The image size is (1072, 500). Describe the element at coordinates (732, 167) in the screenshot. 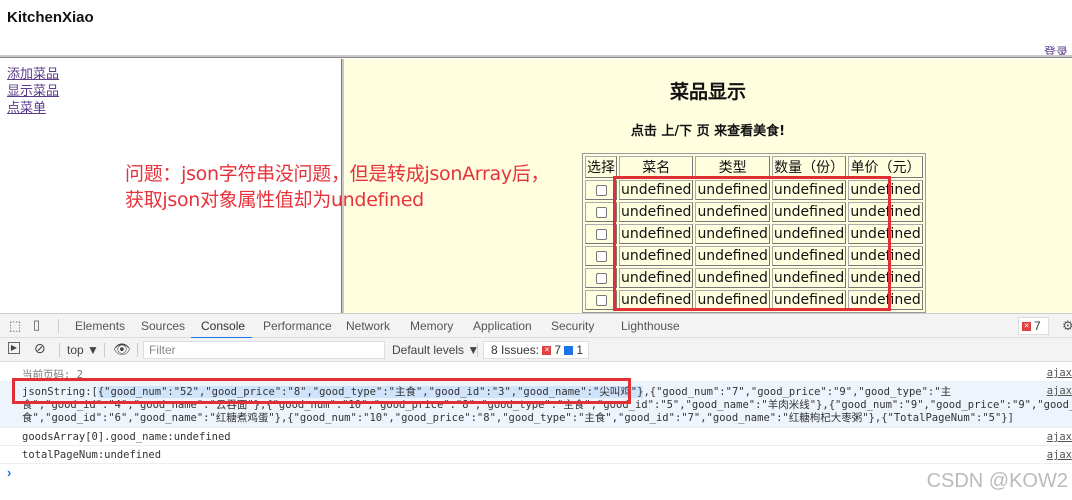

I see `col-type: 类型` at that location.